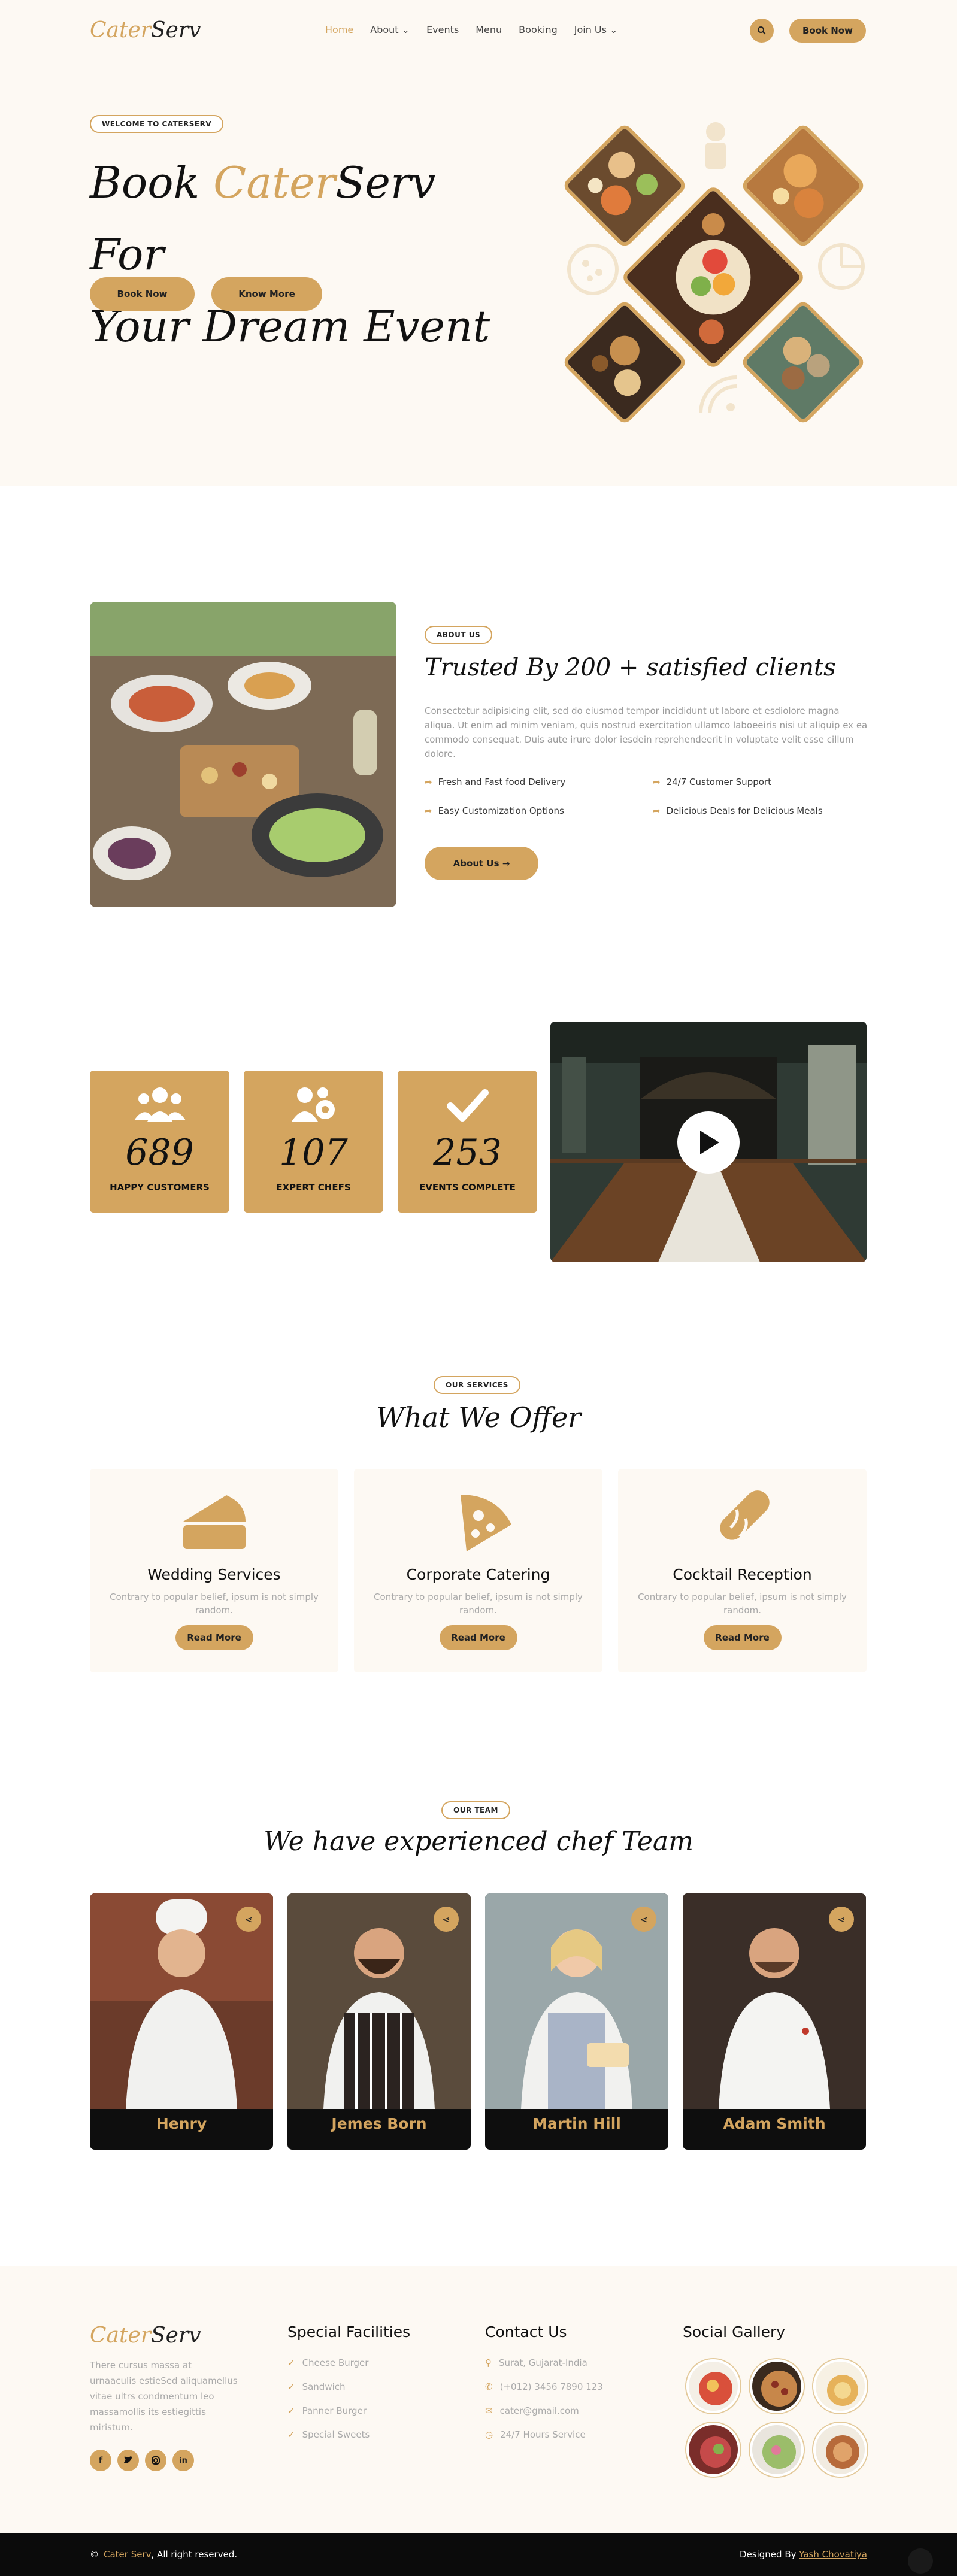 This screenshot has height=2576, width=957. What do you see at coordinates (339, 29) in the screenshot?
I see `nav-home: Home` at bounding box center [339, 29].